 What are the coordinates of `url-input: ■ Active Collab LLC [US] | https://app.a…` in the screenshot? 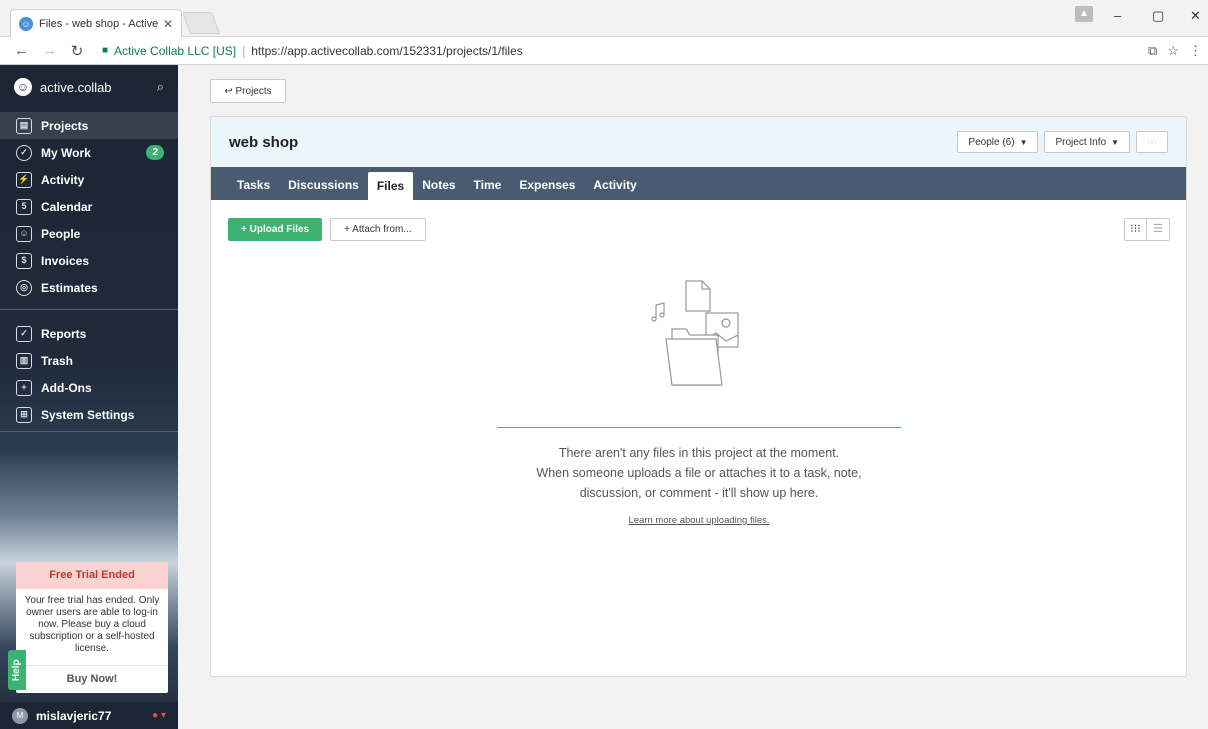 It's located at (312, 51).